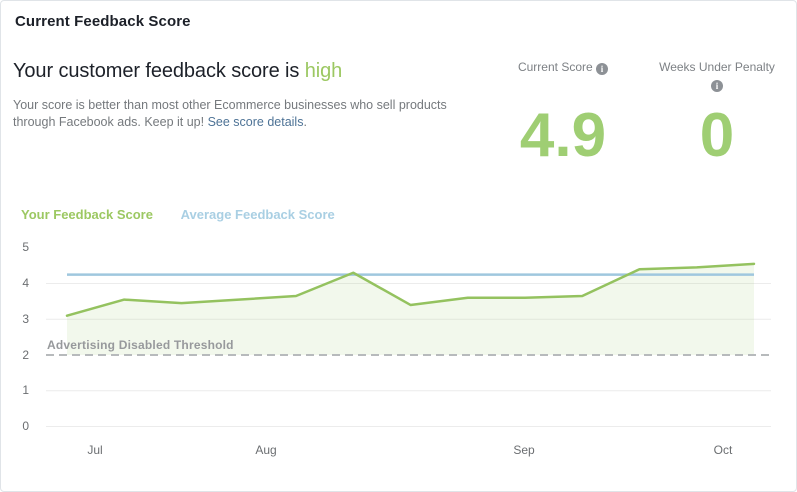  Describe the element at coordinates (266, 450) in the screenshot. I see `x-axis-label: Aug` at that location.